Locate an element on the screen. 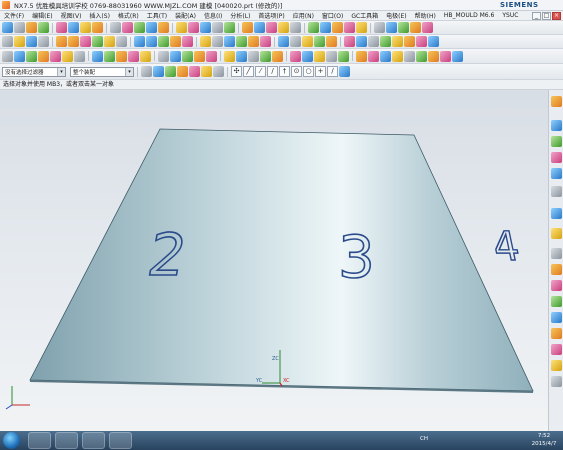 This screenshot has width=563, height=450. top-view-icon is located at coordinates (253, 41).